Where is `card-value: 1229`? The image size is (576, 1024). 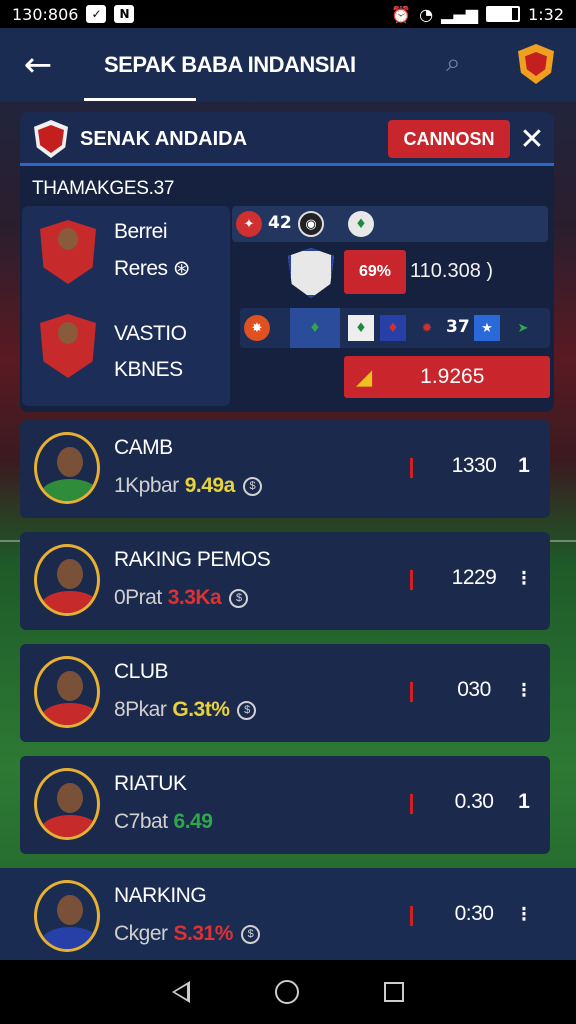
card-value: 1229 is located at coordinates (474, 577).